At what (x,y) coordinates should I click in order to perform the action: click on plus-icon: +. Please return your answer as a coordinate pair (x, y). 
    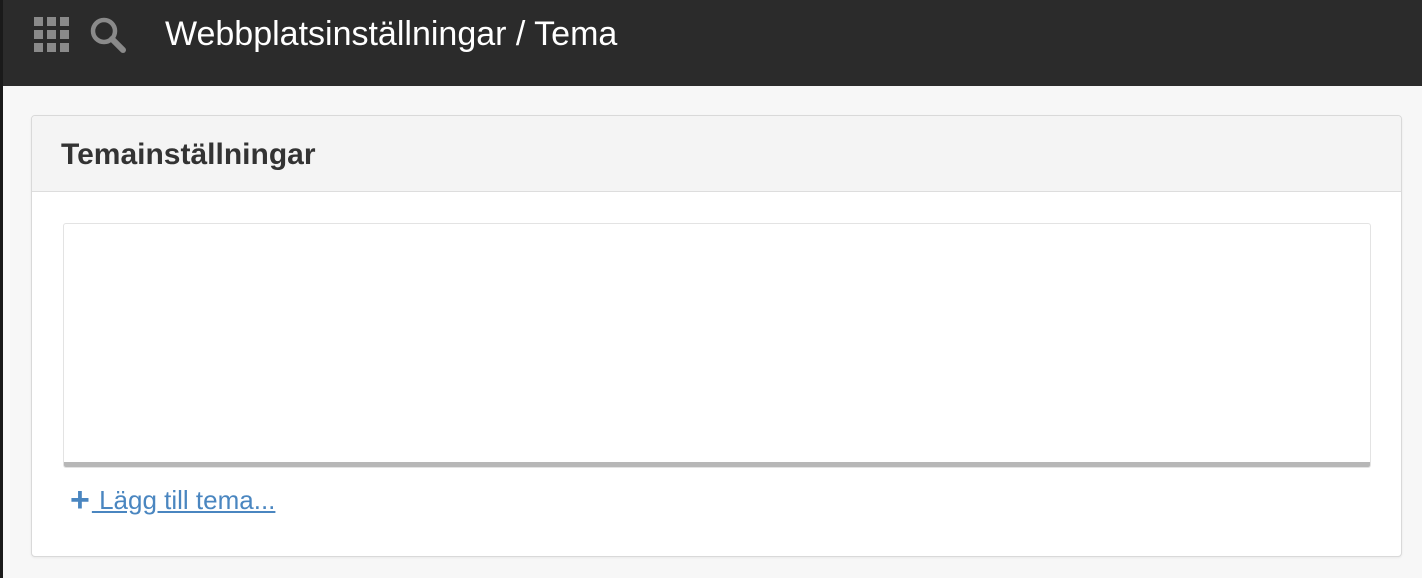
    Looking at the image, I should click on (80, 500).